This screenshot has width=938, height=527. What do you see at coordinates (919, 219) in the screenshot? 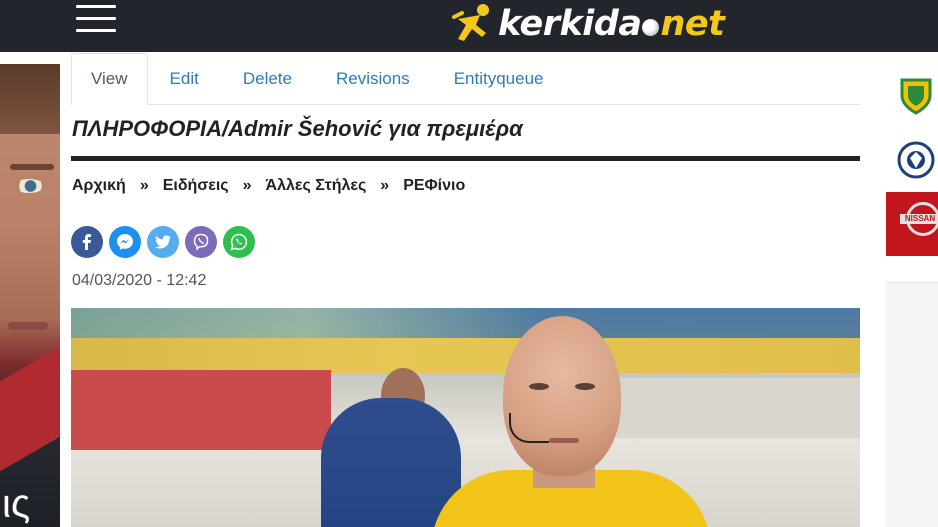
I see `nissan-logo-text: NISSAN` at bounding box center [919, 219].